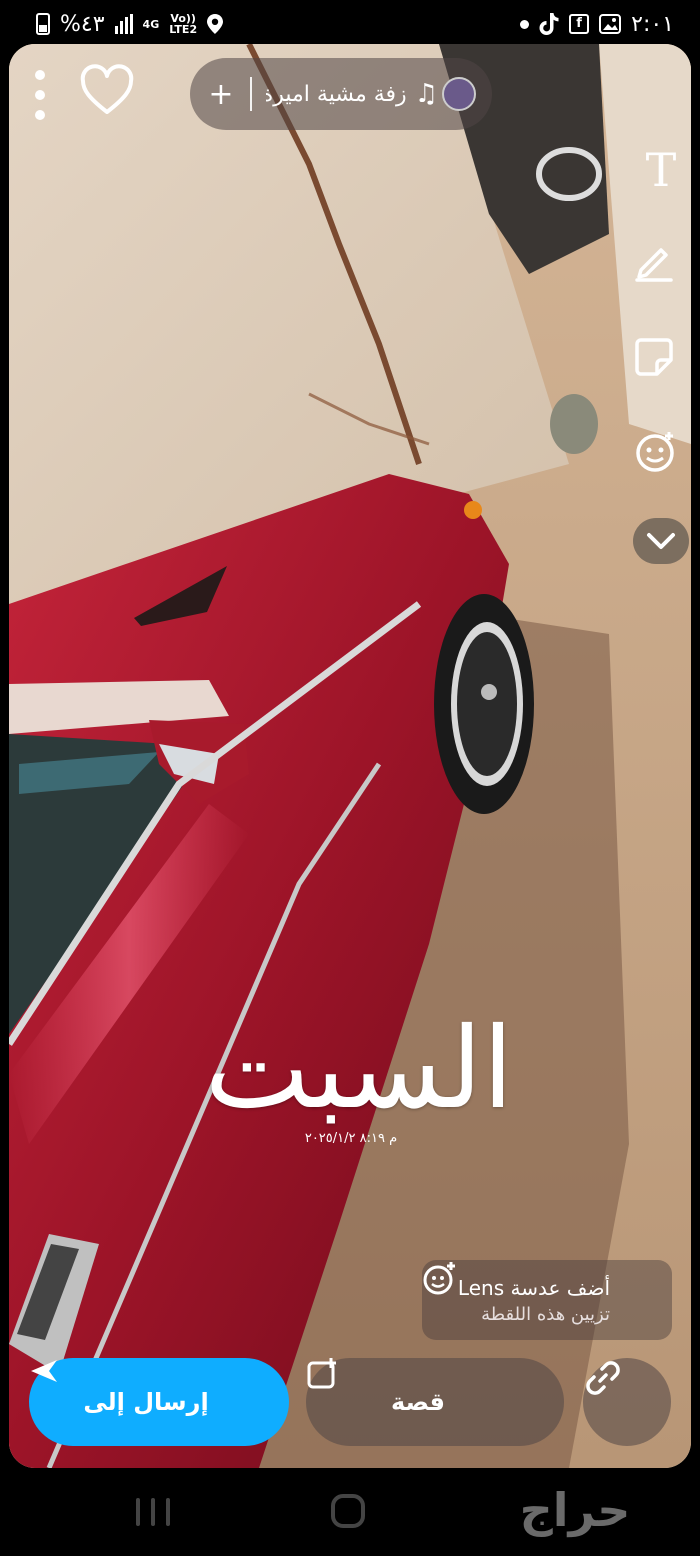  I want to click on send-label: إرسال إلى, so click(146, 1402).